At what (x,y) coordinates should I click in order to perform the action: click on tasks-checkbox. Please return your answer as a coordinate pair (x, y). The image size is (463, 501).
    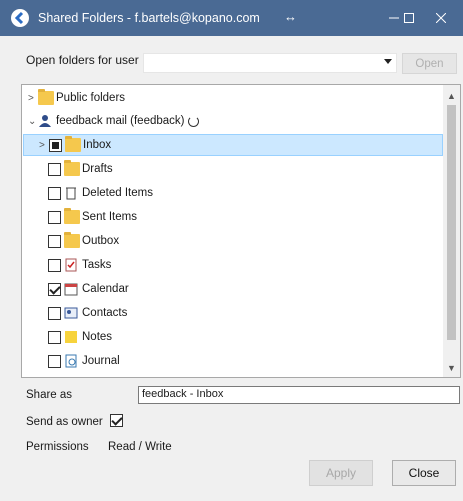
    Looking at the image, I should click on (54, 265).